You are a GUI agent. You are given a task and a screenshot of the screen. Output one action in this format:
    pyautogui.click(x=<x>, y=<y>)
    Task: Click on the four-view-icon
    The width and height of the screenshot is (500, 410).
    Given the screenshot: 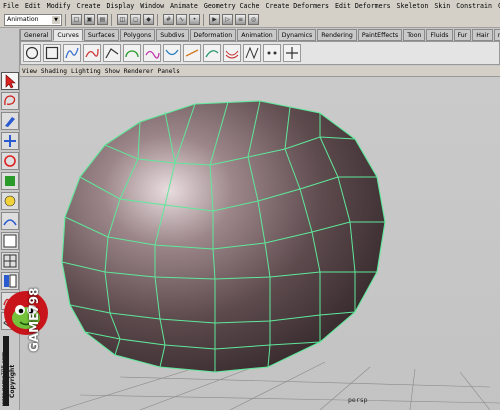 What is the action you would take?
    pyautogui.click(x=10, y=261)
    